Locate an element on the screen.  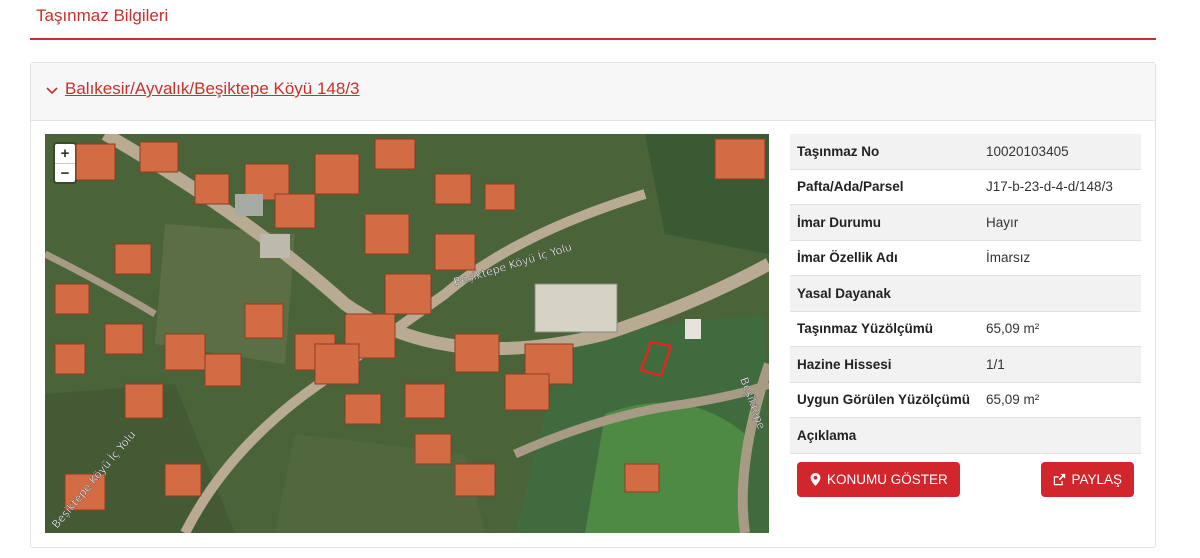
show-location-button: KONUMU GÖSTER is located at coordinates (878, 479).